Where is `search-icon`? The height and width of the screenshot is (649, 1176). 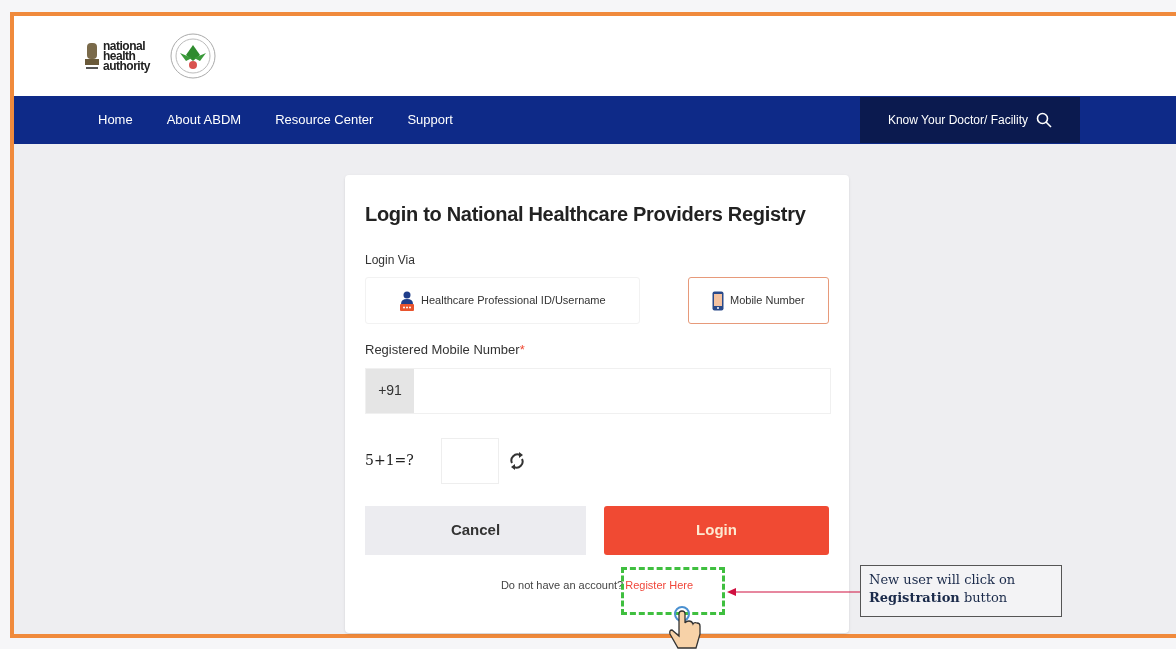 search-icon is located at coordinates (1044, 120).